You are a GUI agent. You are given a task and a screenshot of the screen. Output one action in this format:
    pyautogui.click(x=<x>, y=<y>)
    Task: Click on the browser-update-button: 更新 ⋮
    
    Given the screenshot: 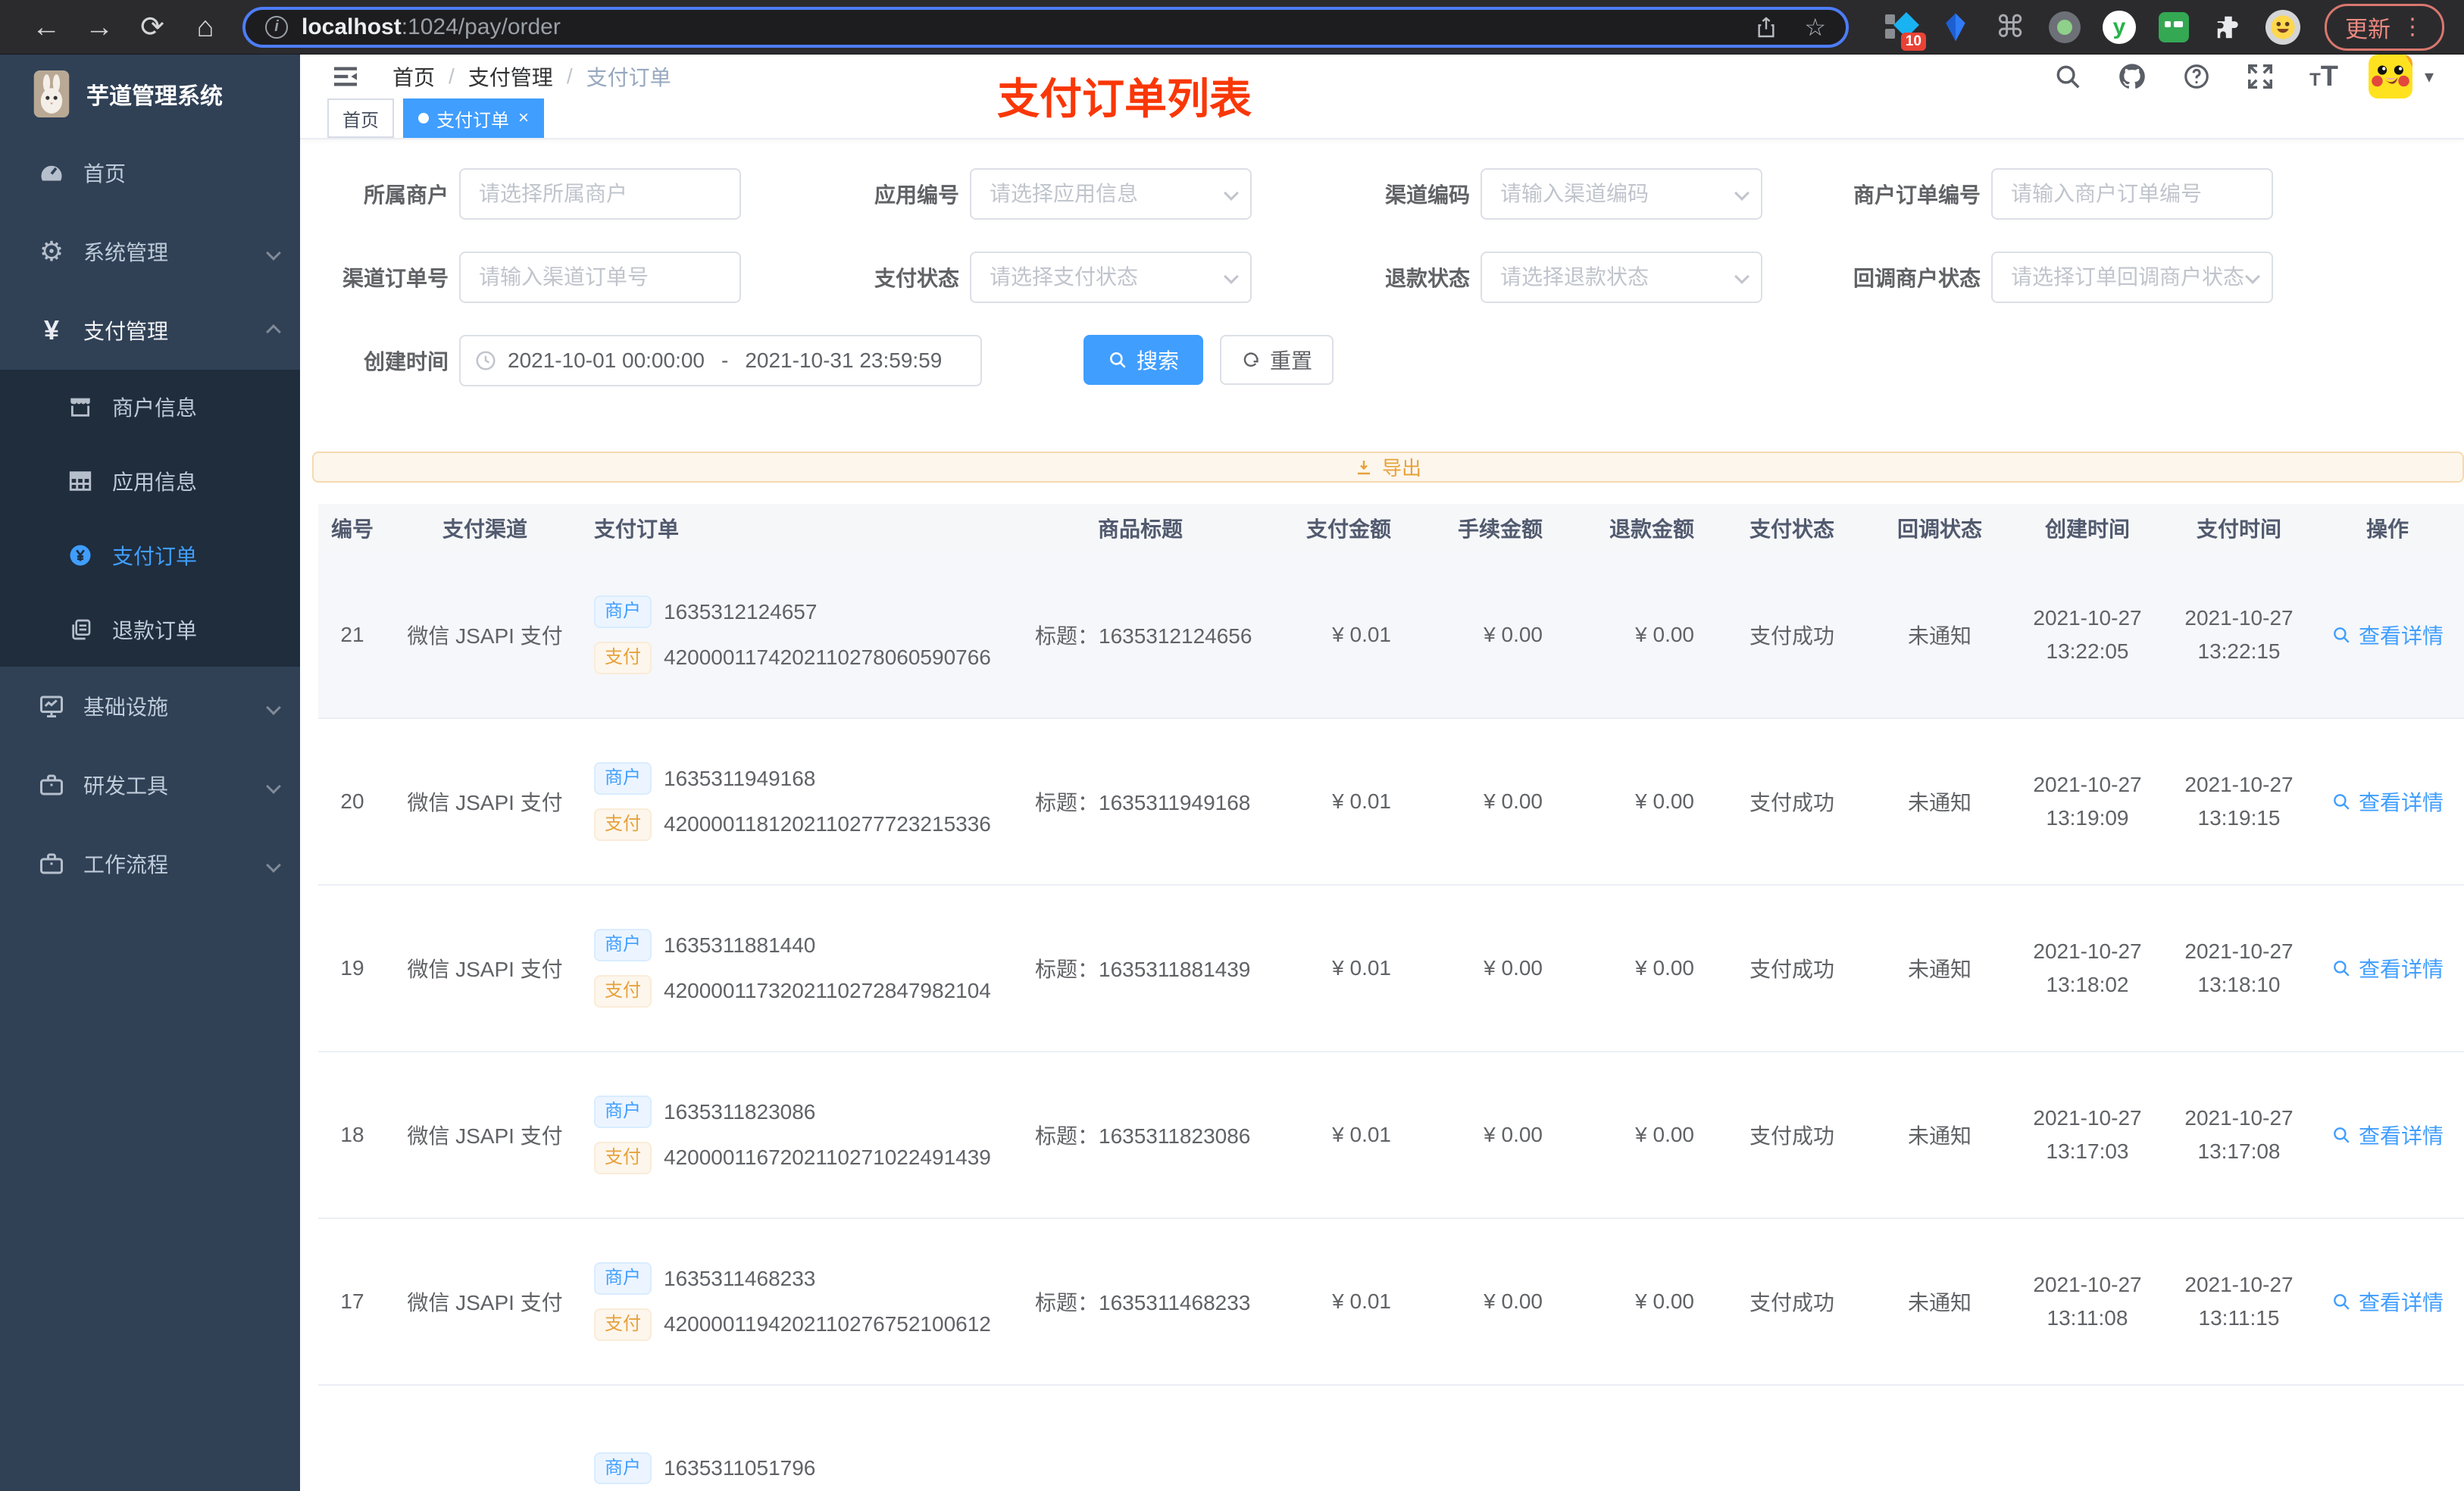 What is the action you would take?
    pyautogui.click(x=2384, y=27)
    